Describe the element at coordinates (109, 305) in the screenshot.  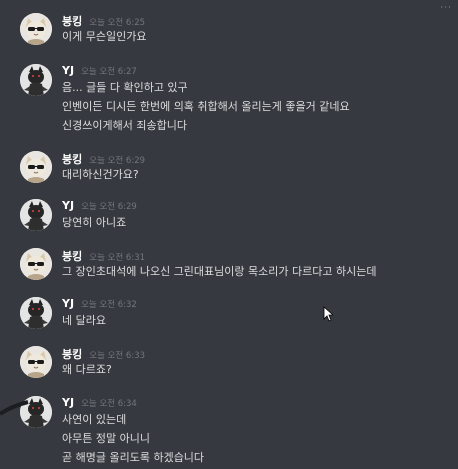
I see `timestamp: 오늘 오전 6:32` at that location.